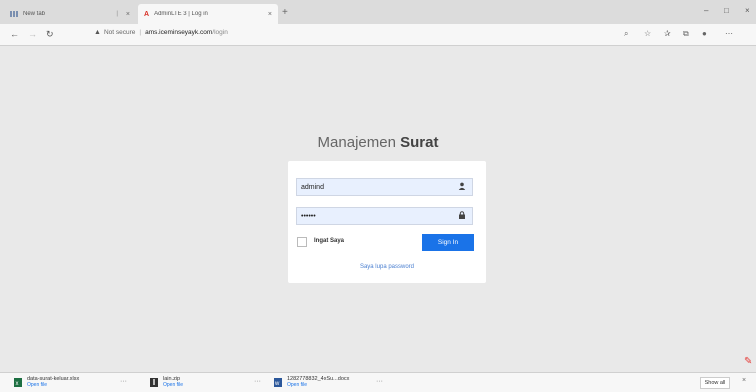  I want to click on adminlte-favicon-icon: A, so click(147, 14).